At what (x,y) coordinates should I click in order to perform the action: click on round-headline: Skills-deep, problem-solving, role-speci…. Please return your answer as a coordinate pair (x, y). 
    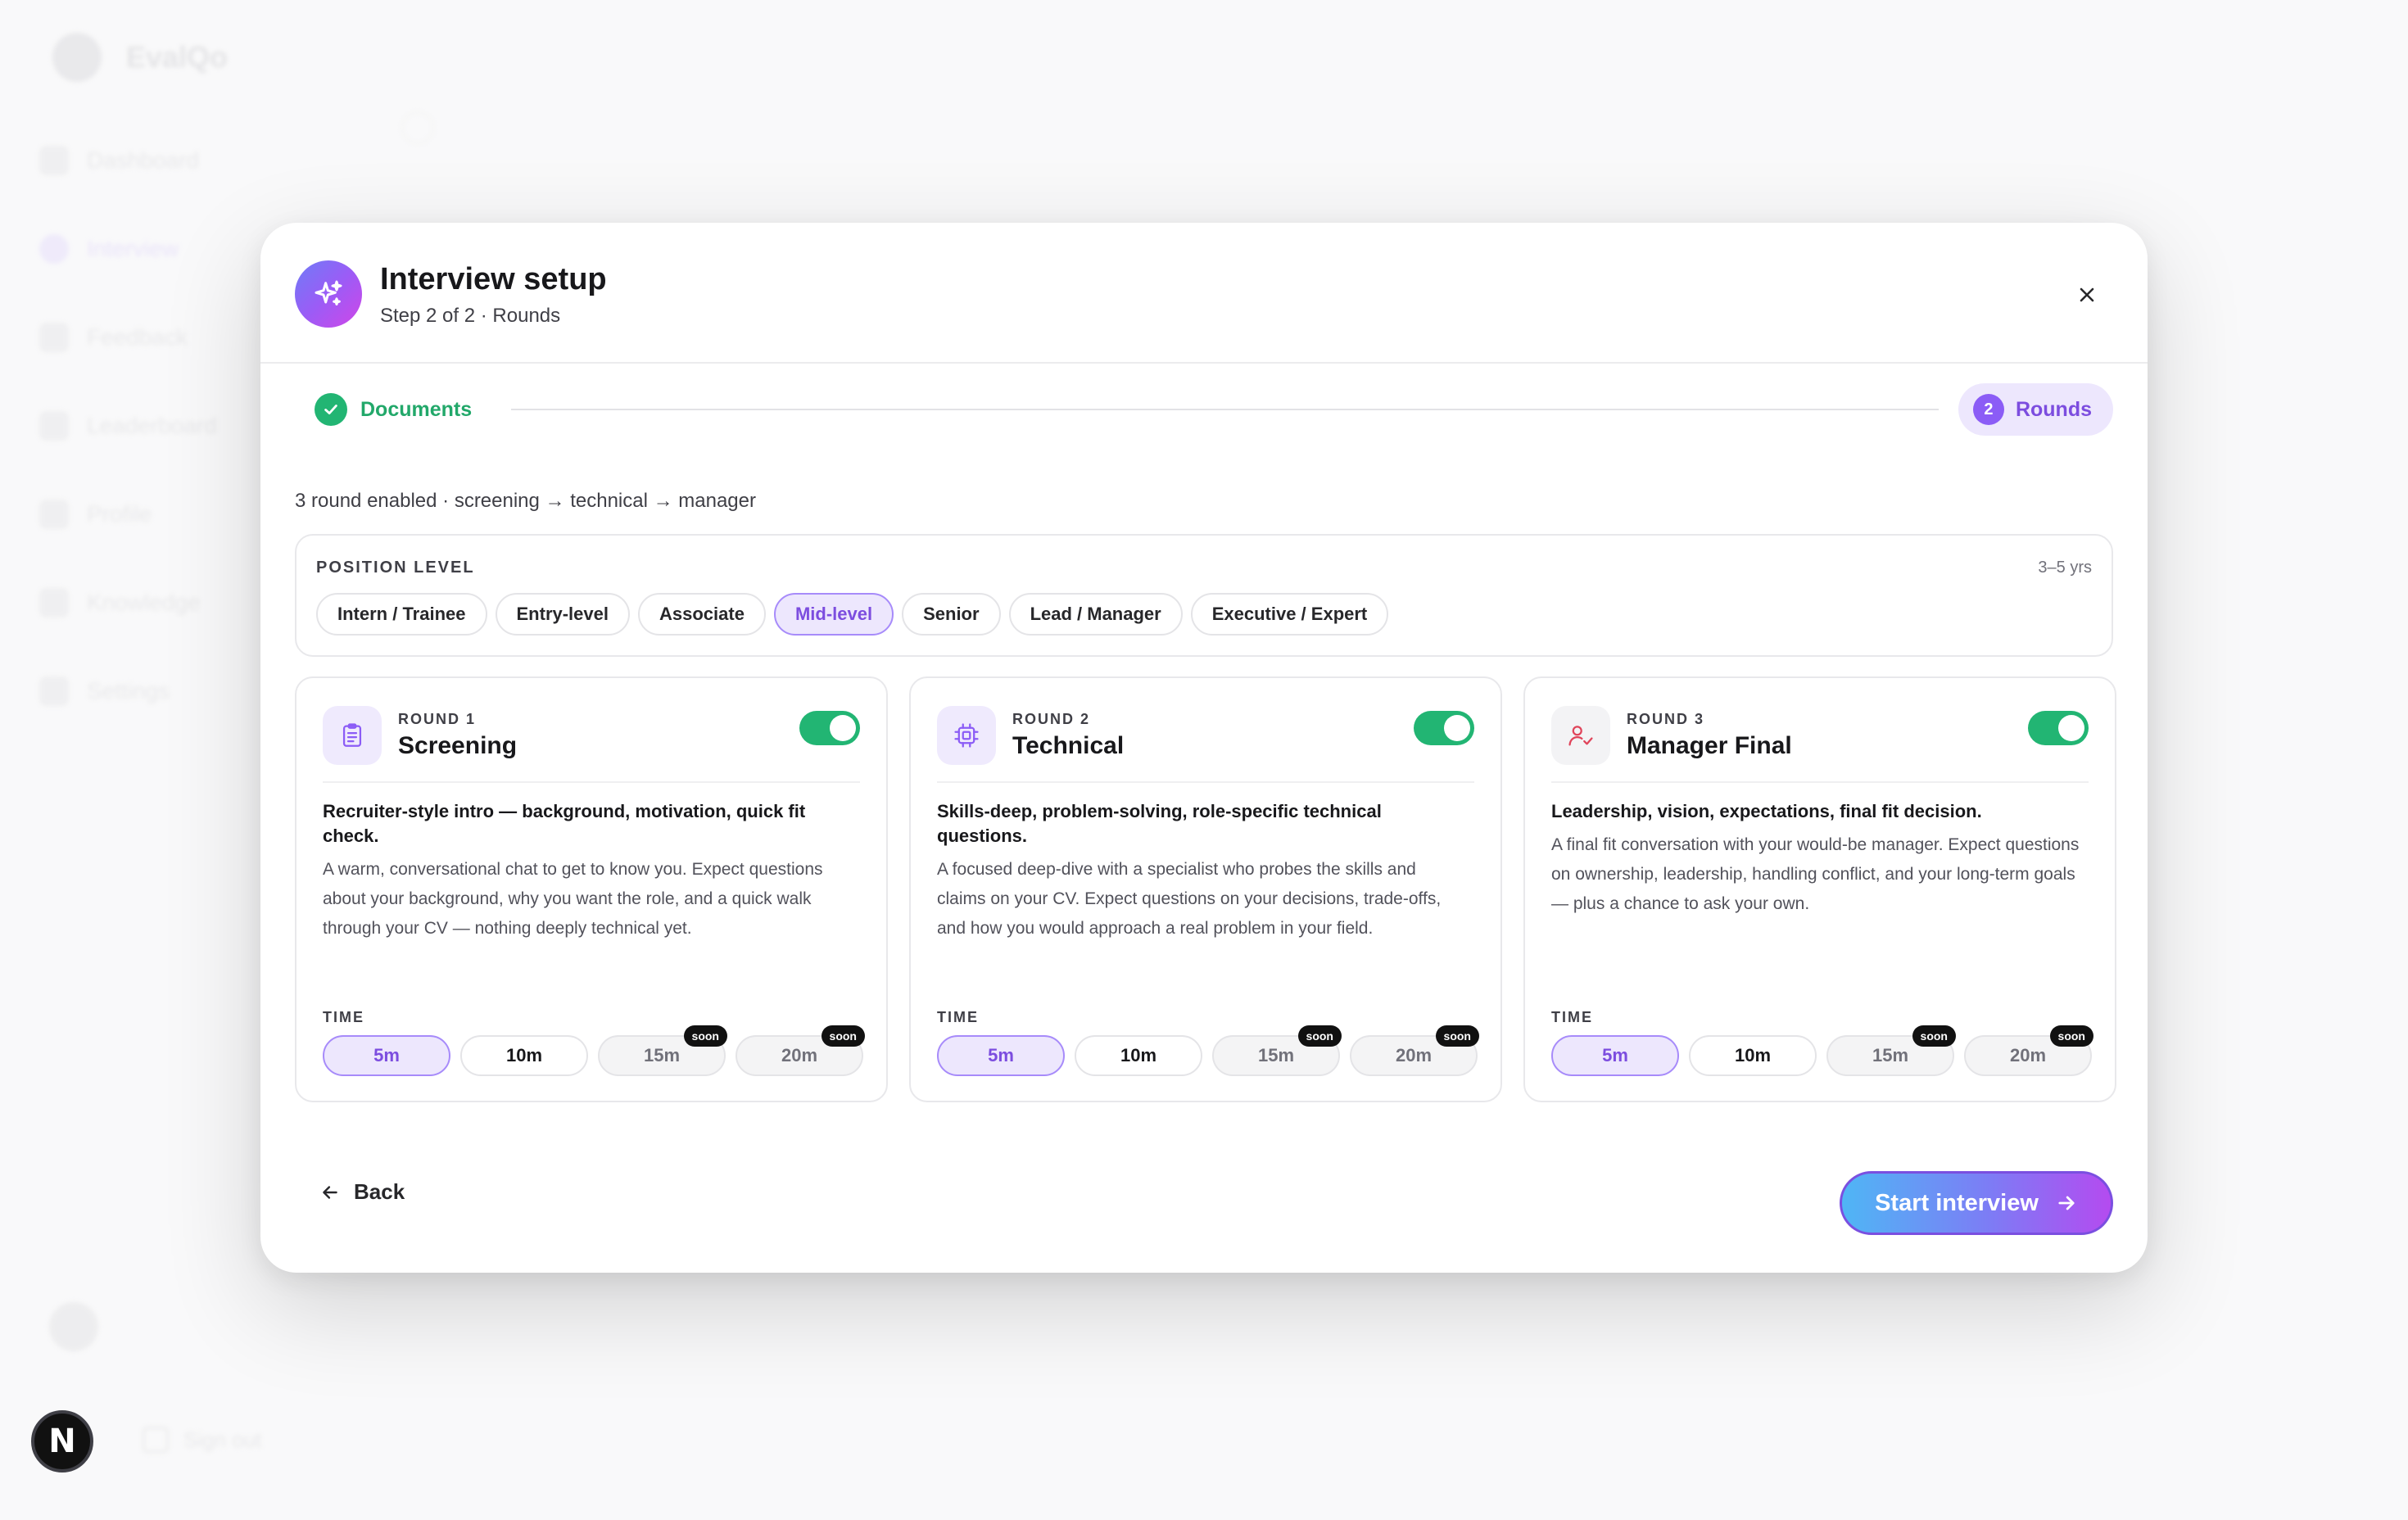
    Looking at the image, I should click on (1159, 823).